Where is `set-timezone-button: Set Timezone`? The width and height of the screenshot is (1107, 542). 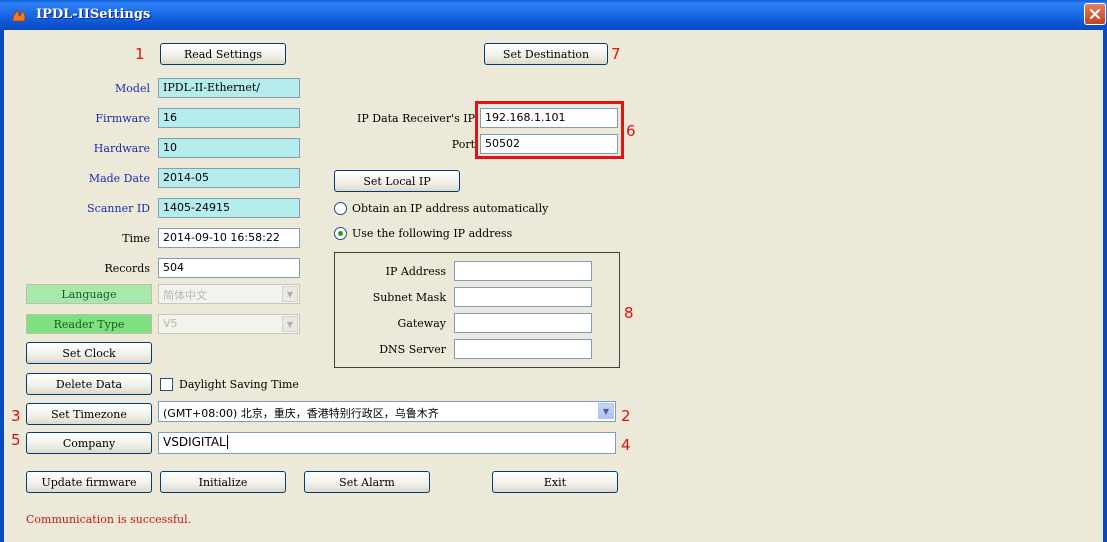
set-timezone-button: Set Timezone is located at coordinates (89, 414).